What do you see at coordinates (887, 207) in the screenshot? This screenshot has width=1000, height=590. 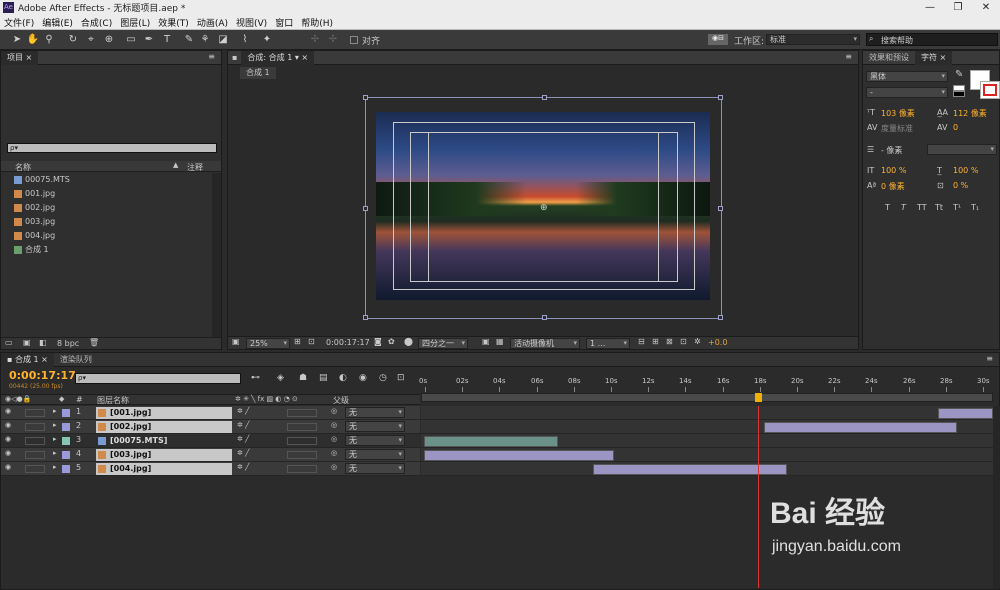 I see `faux-bold-button: T` at bounding box center [887, 207].